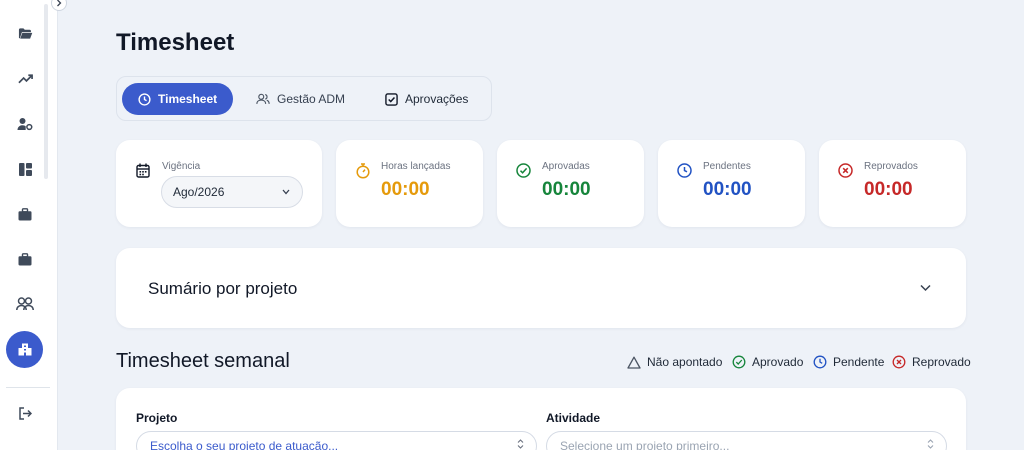  I want to click on sidebar-item-trends, so click(25, 79).